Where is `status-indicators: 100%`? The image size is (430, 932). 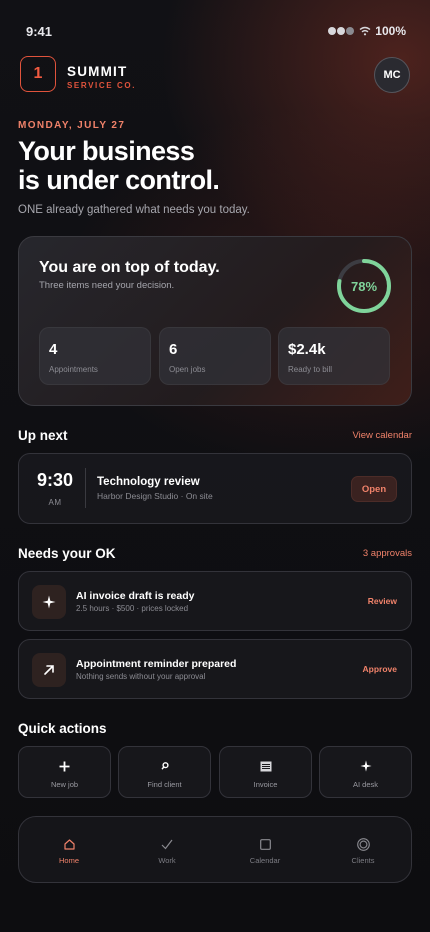 status-indicators: 100% is located at coordinates (367, 31).